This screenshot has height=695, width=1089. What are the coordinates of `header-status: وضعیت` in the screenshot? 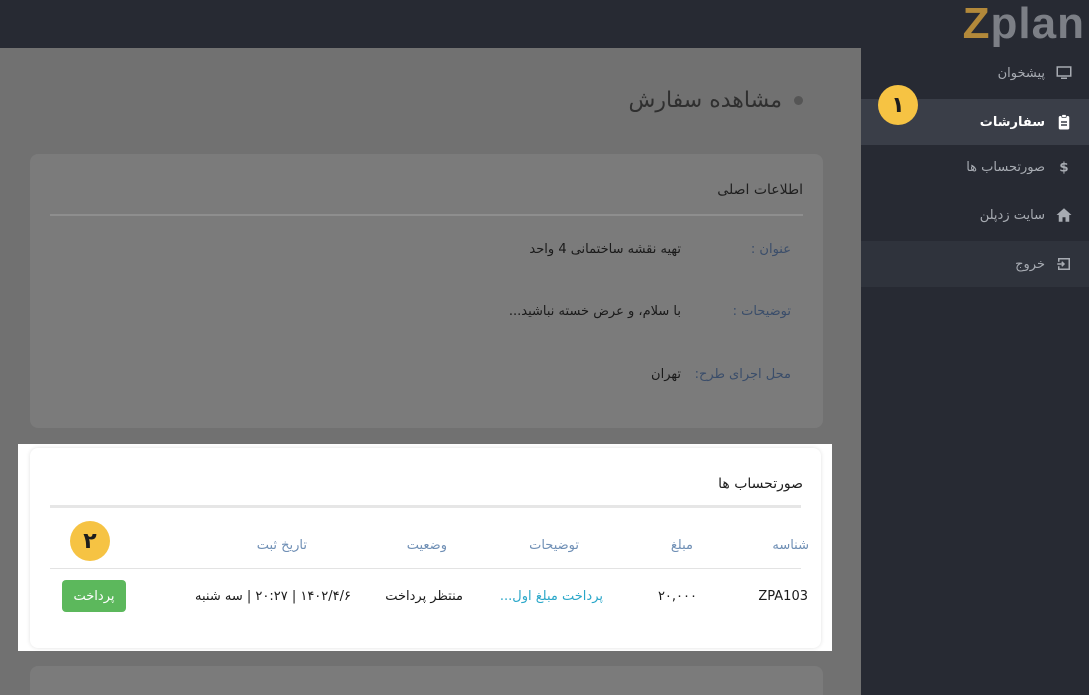 It's located at (426, 545).